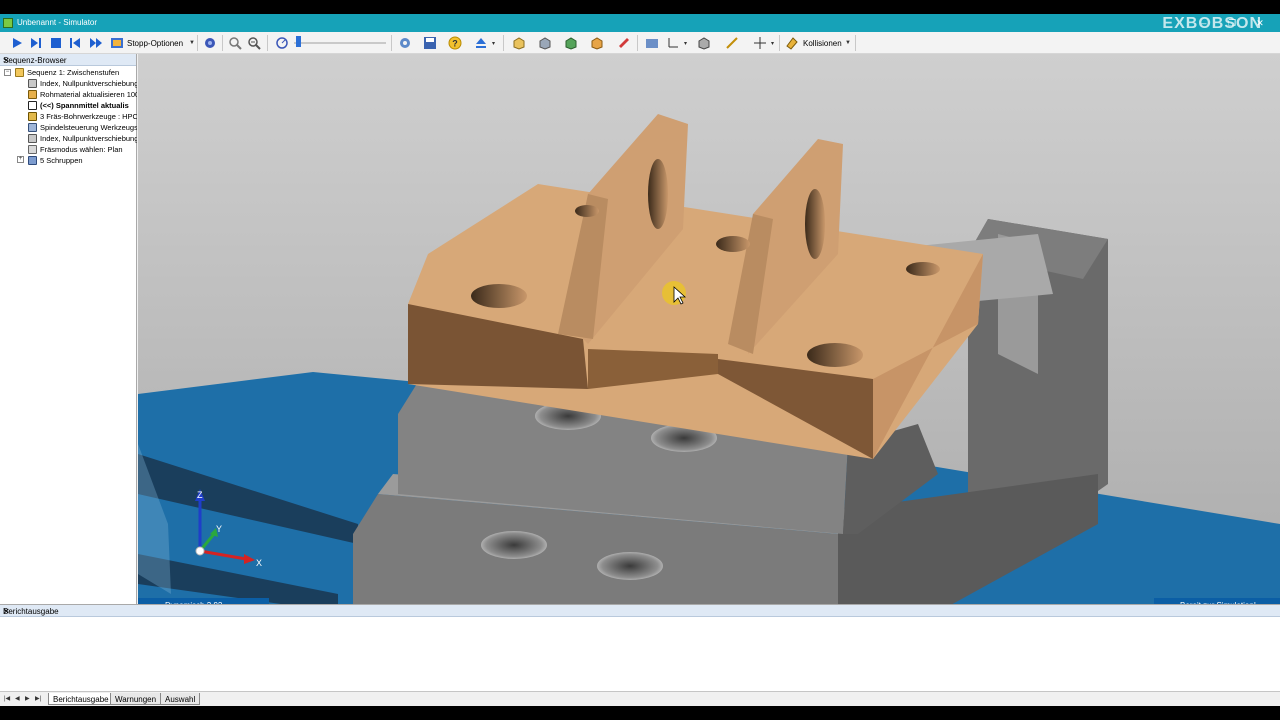  I want to click on title-bar: Unbenannt - Simulator EXBOBSON – ❐ ✕, so click(640, 23).